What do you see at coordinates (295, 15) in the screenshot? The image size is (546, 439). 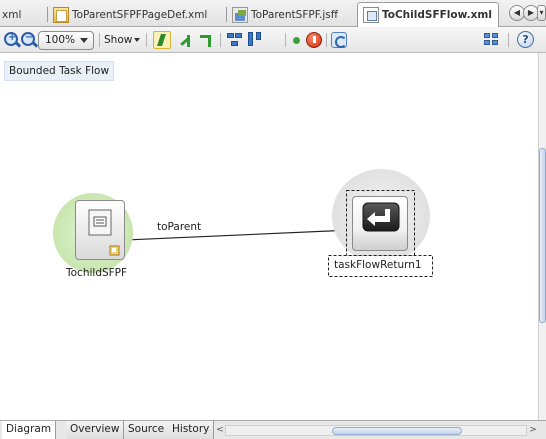 I see `tab-label: ToParentSFPF.jsff` at bounding box center [295, 15].